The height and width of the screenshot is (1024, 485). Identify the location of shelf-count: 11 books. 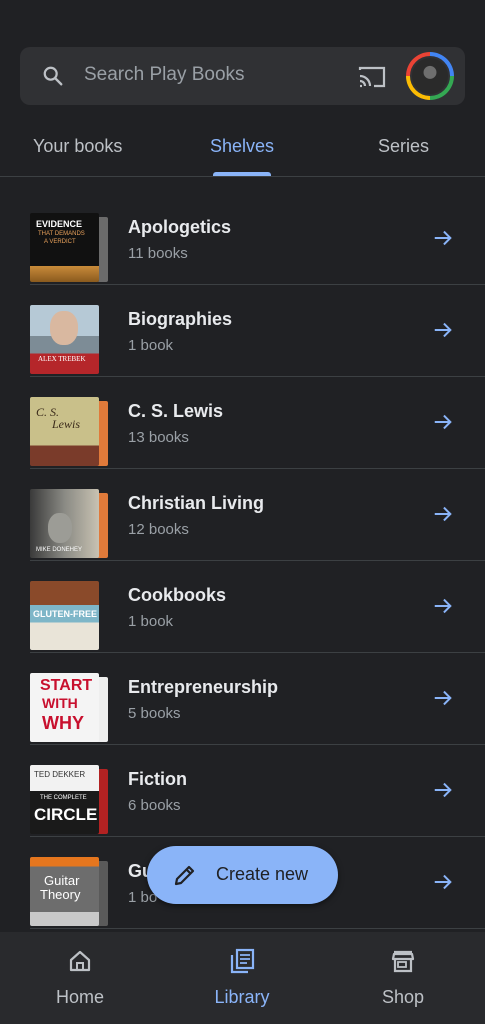
(158, 253).